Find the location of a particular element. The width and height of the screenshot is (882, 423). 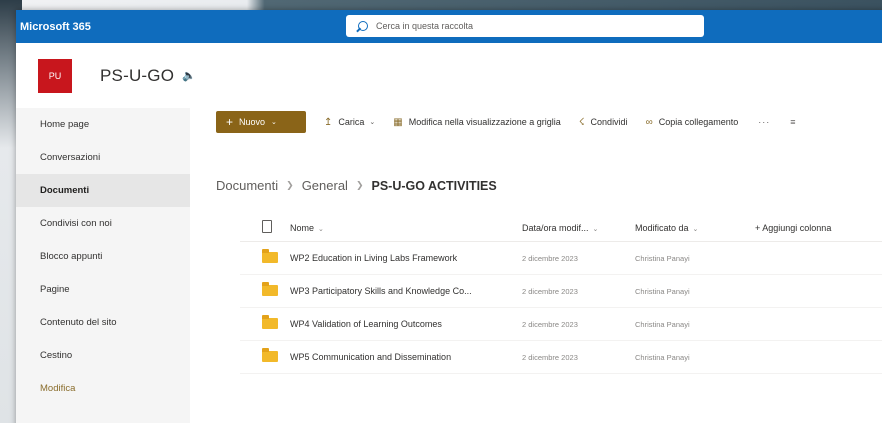

background-top is located at coordinates (441, 5).